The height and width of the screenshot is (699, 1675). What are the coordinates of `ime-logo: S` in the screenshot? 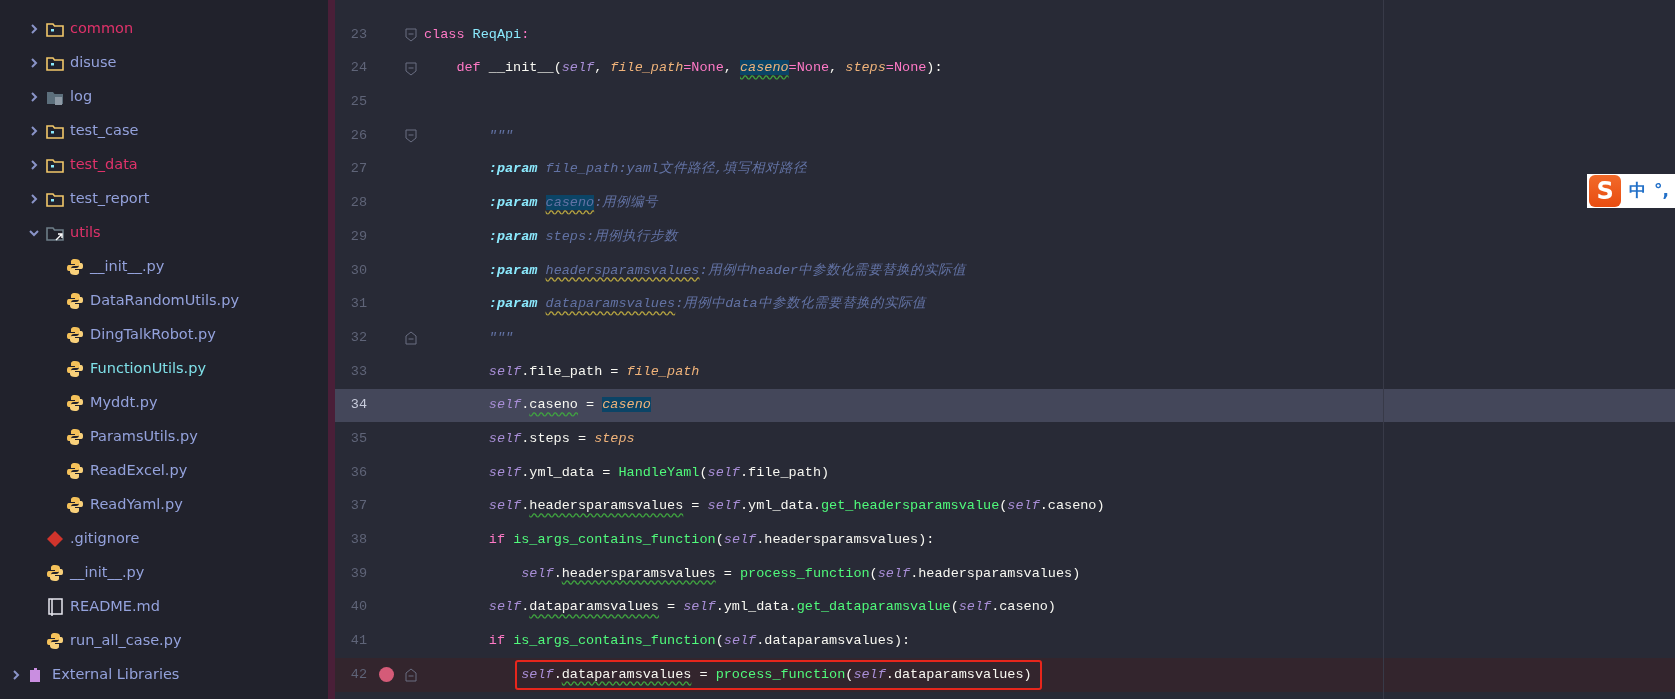 It's located at (1605, 191).